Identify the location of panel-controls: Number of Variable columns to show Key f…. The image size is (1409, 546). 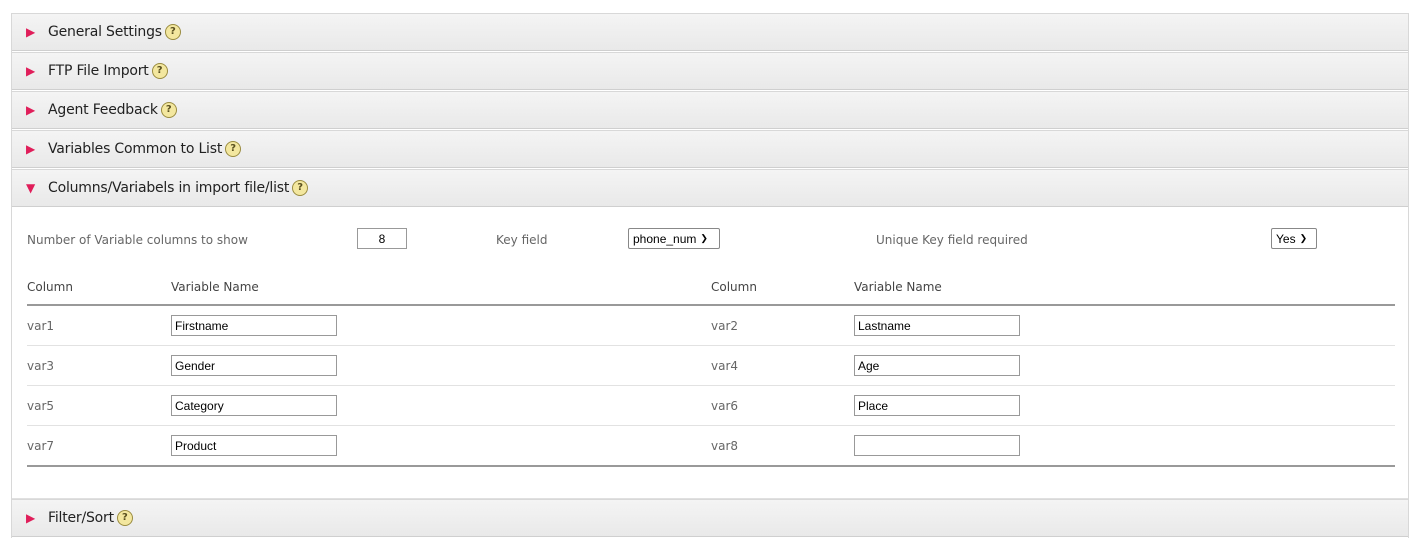
(707, 240).